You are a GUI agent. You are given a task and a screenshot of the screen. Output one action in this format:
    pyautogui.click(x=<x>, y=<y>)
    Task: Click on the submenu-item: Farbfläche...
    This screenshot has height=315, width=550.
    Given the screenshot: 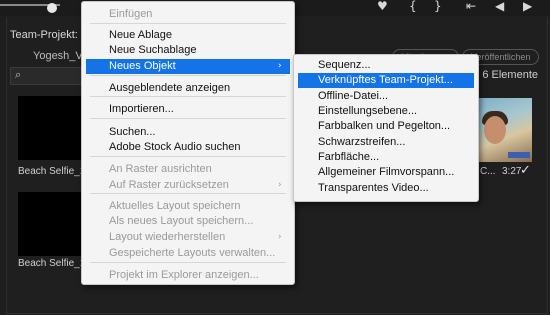 What is the action you would take?
    pyautogui.click(x=386, y=157)
    